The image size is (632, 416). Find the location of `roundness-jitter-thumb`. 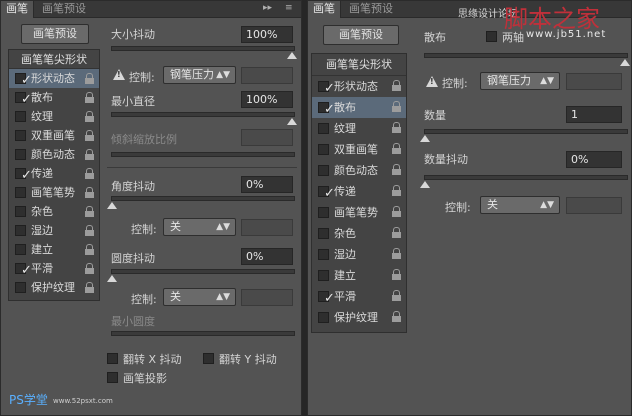

roundness-jitter-thumb is located at coordinates (112, 278).